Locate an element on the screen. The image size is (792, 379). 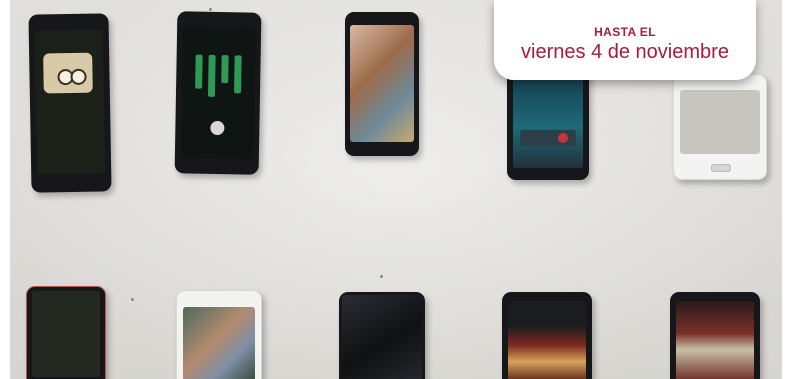
phone-dark-left is located at coordinates (66, 332).